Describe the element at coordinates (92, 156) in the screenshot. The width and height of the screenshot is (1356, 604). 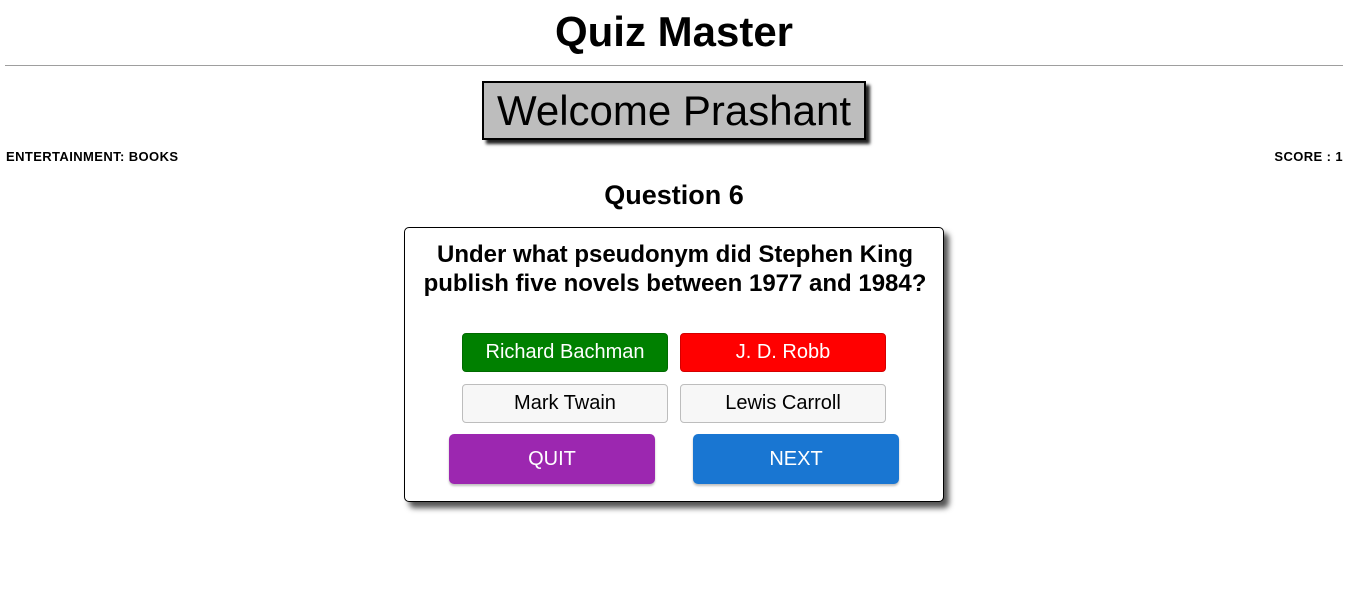
I see `category-label: ENTERTAINMENT: BOOKS` at that location.